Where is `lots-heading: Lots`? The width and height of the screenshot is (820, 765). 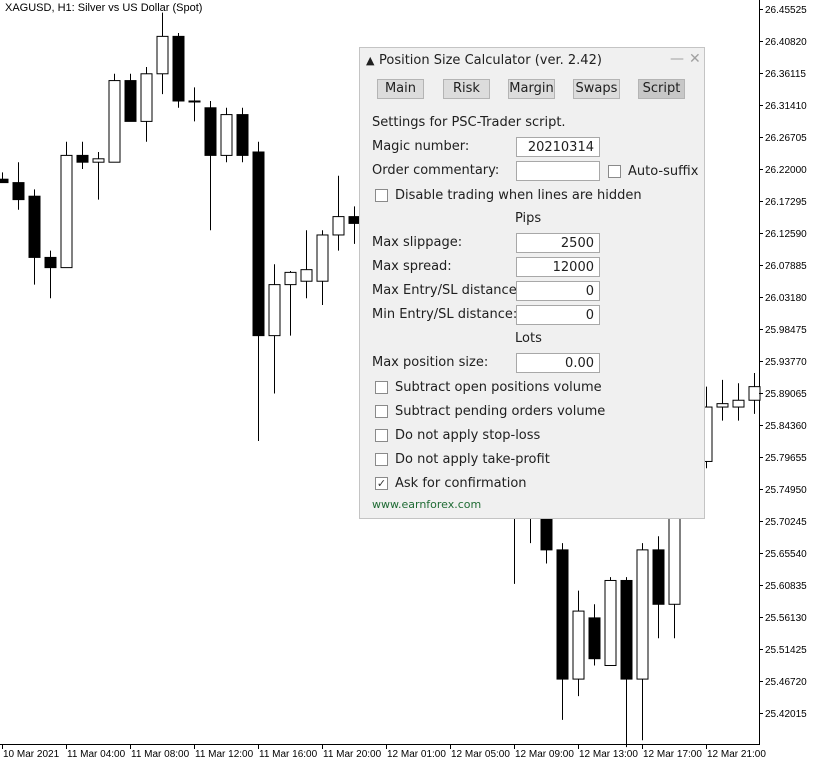 lots-heading: Lots is located at coordinates (528, 338).